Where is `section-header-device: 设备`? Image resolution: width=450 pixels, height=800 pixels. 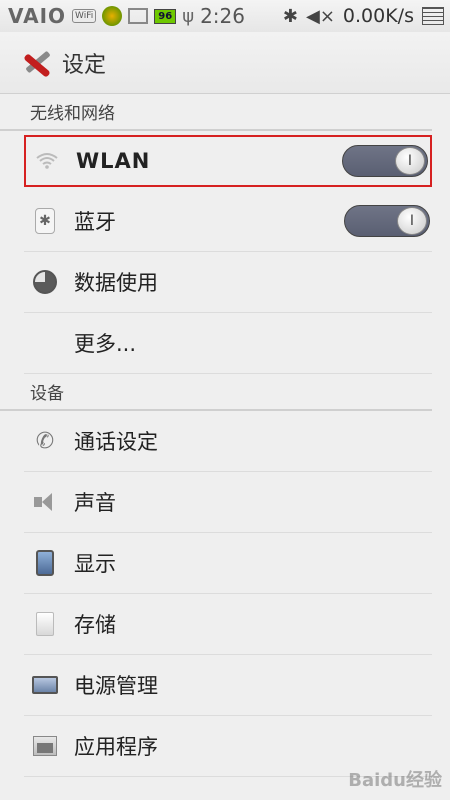 section-header-device: 设备 is located at coordinates (216, 392).